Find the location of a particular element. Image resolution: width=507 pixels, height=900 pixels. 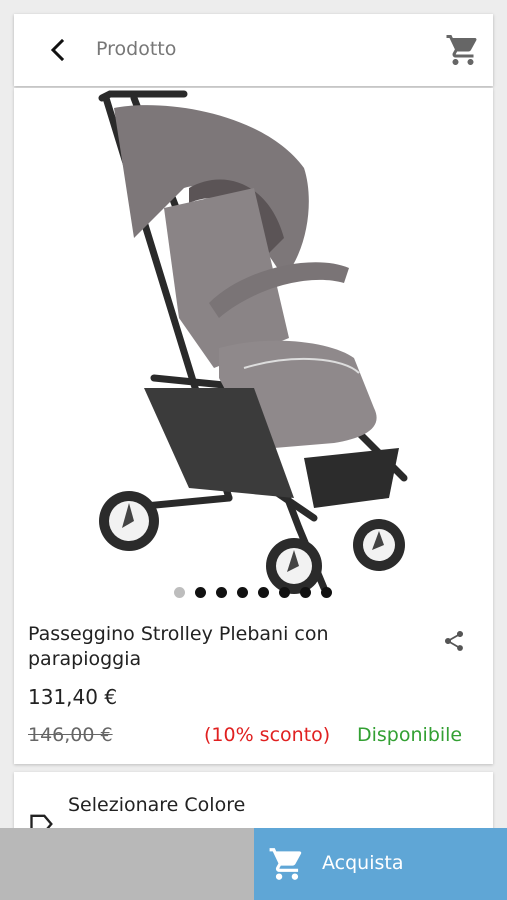

top-app-bar: Prodotto is located at coordinates (253, 50).